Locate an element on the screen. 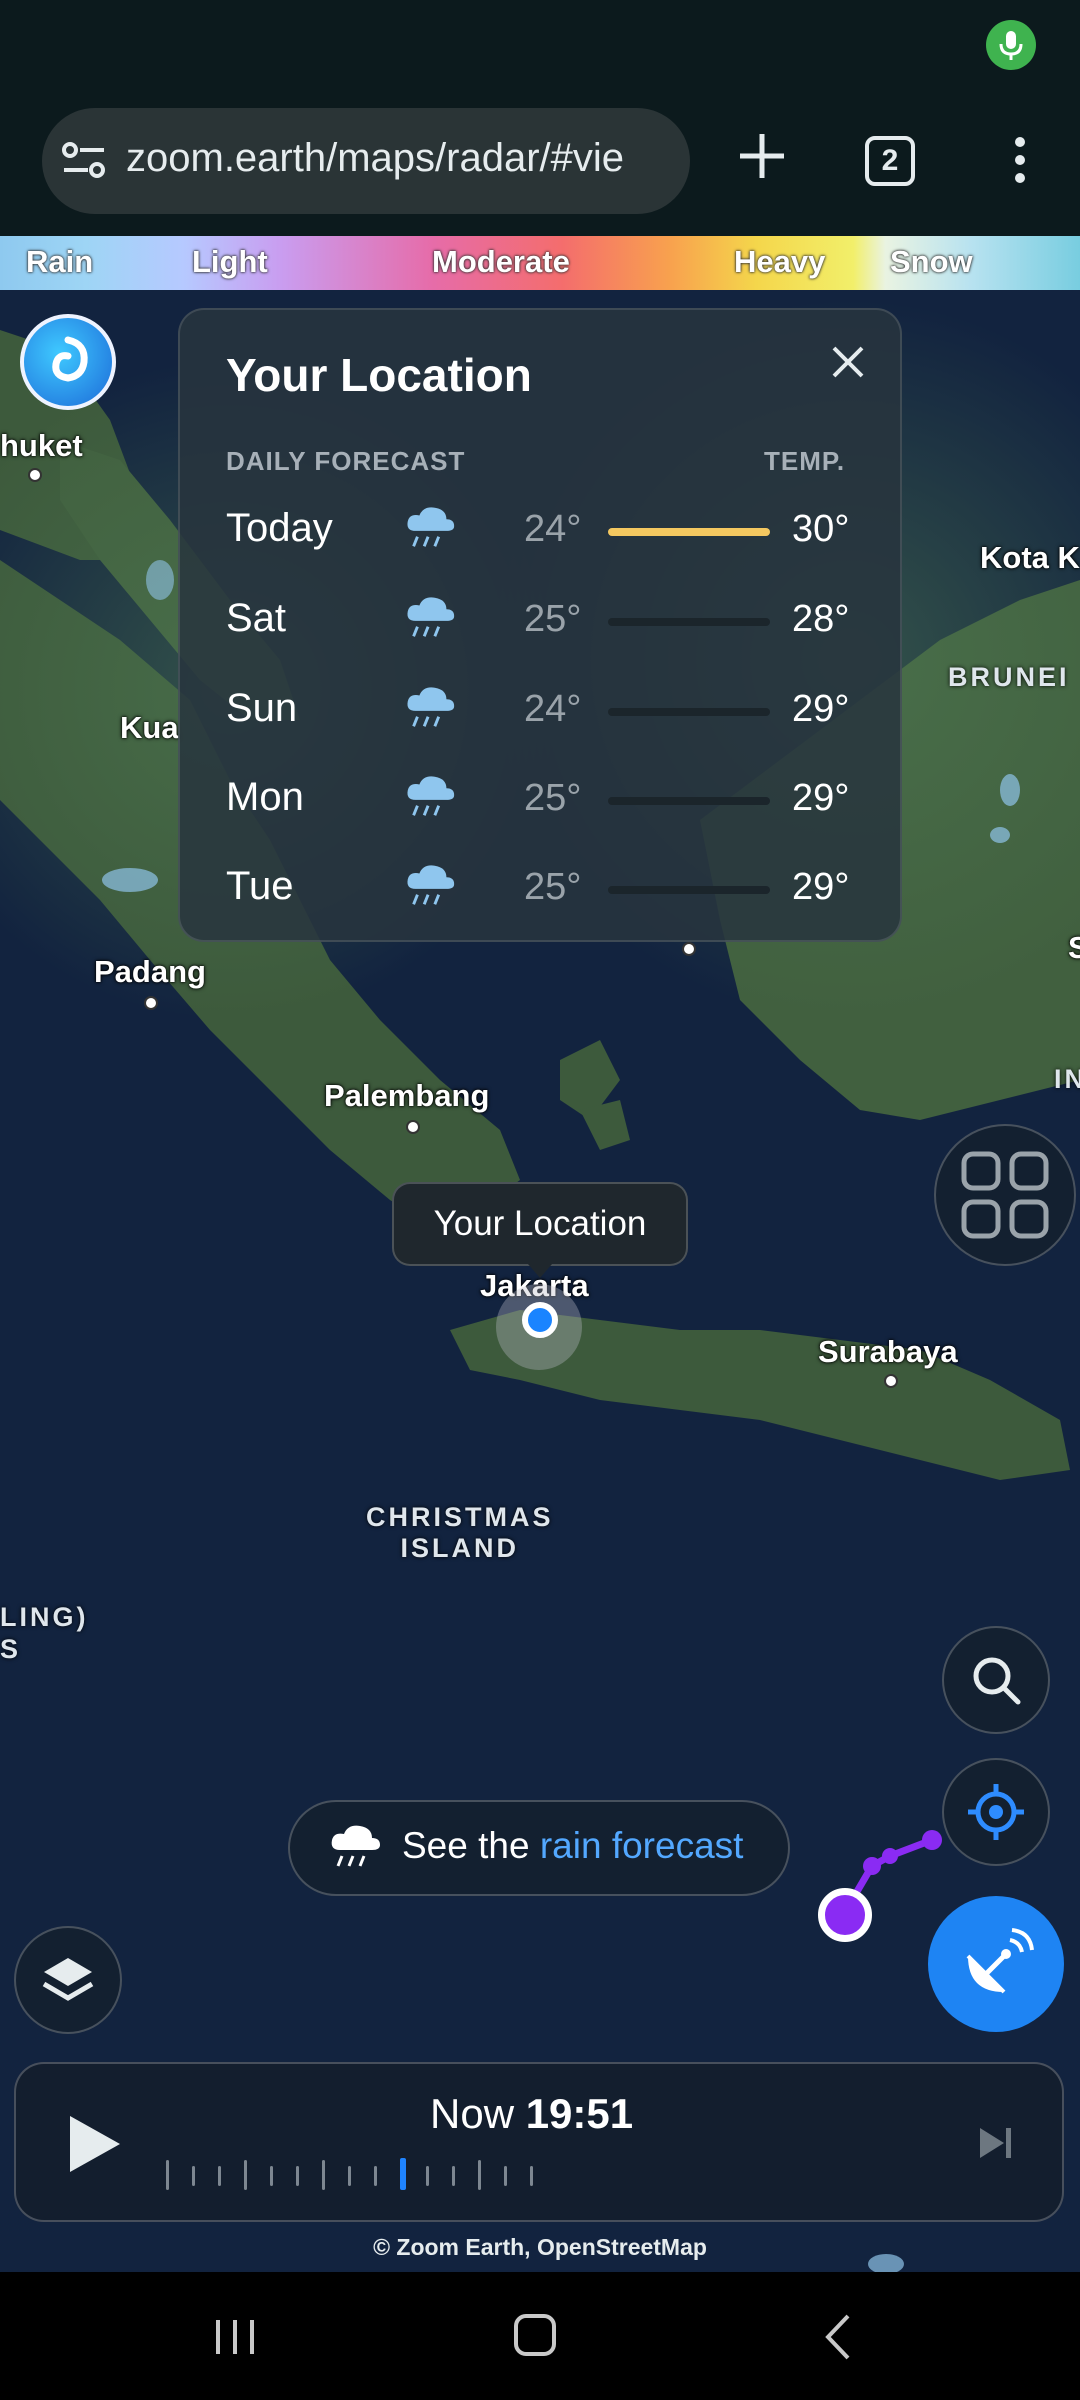 The width and height of the screenshot is (1080, 2400). rain-forecast-prefix: See the is located at coordinates (471, 1845).